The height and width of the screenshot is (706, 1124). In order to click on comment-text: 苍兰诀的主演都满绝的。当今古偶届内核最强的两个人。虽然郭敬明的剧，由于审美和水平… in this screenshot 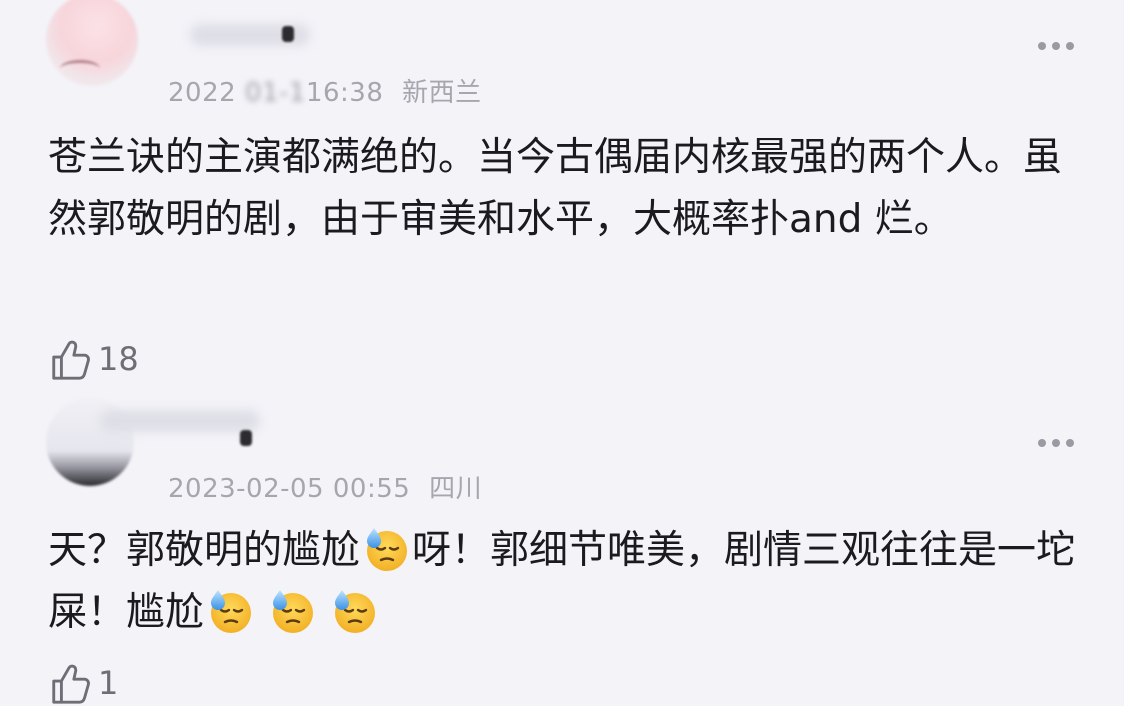, I will do `click(555, 188)`.